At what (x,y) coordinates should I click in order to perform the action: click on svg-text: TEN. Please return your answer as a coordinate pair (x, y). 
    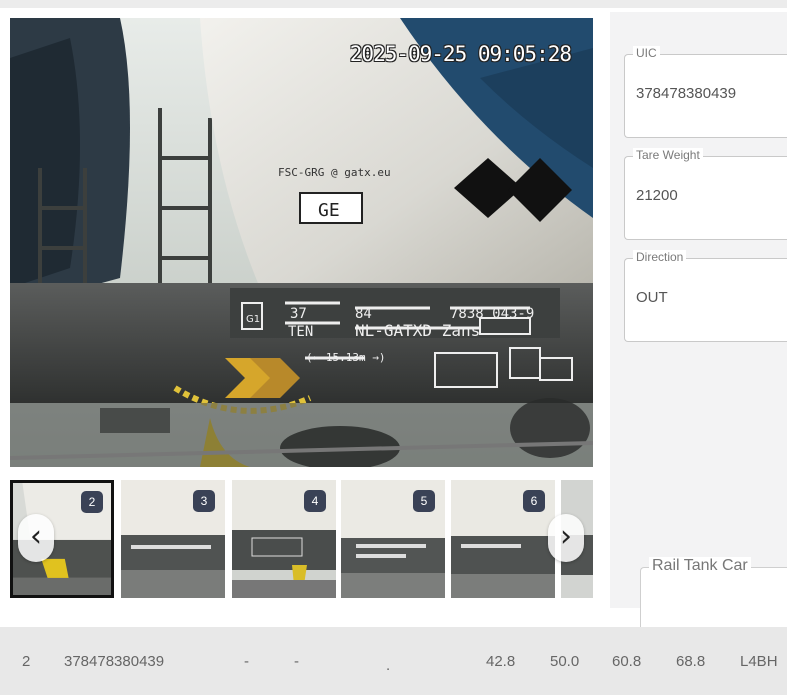
    Looking at the image, I should click on (300, 332).